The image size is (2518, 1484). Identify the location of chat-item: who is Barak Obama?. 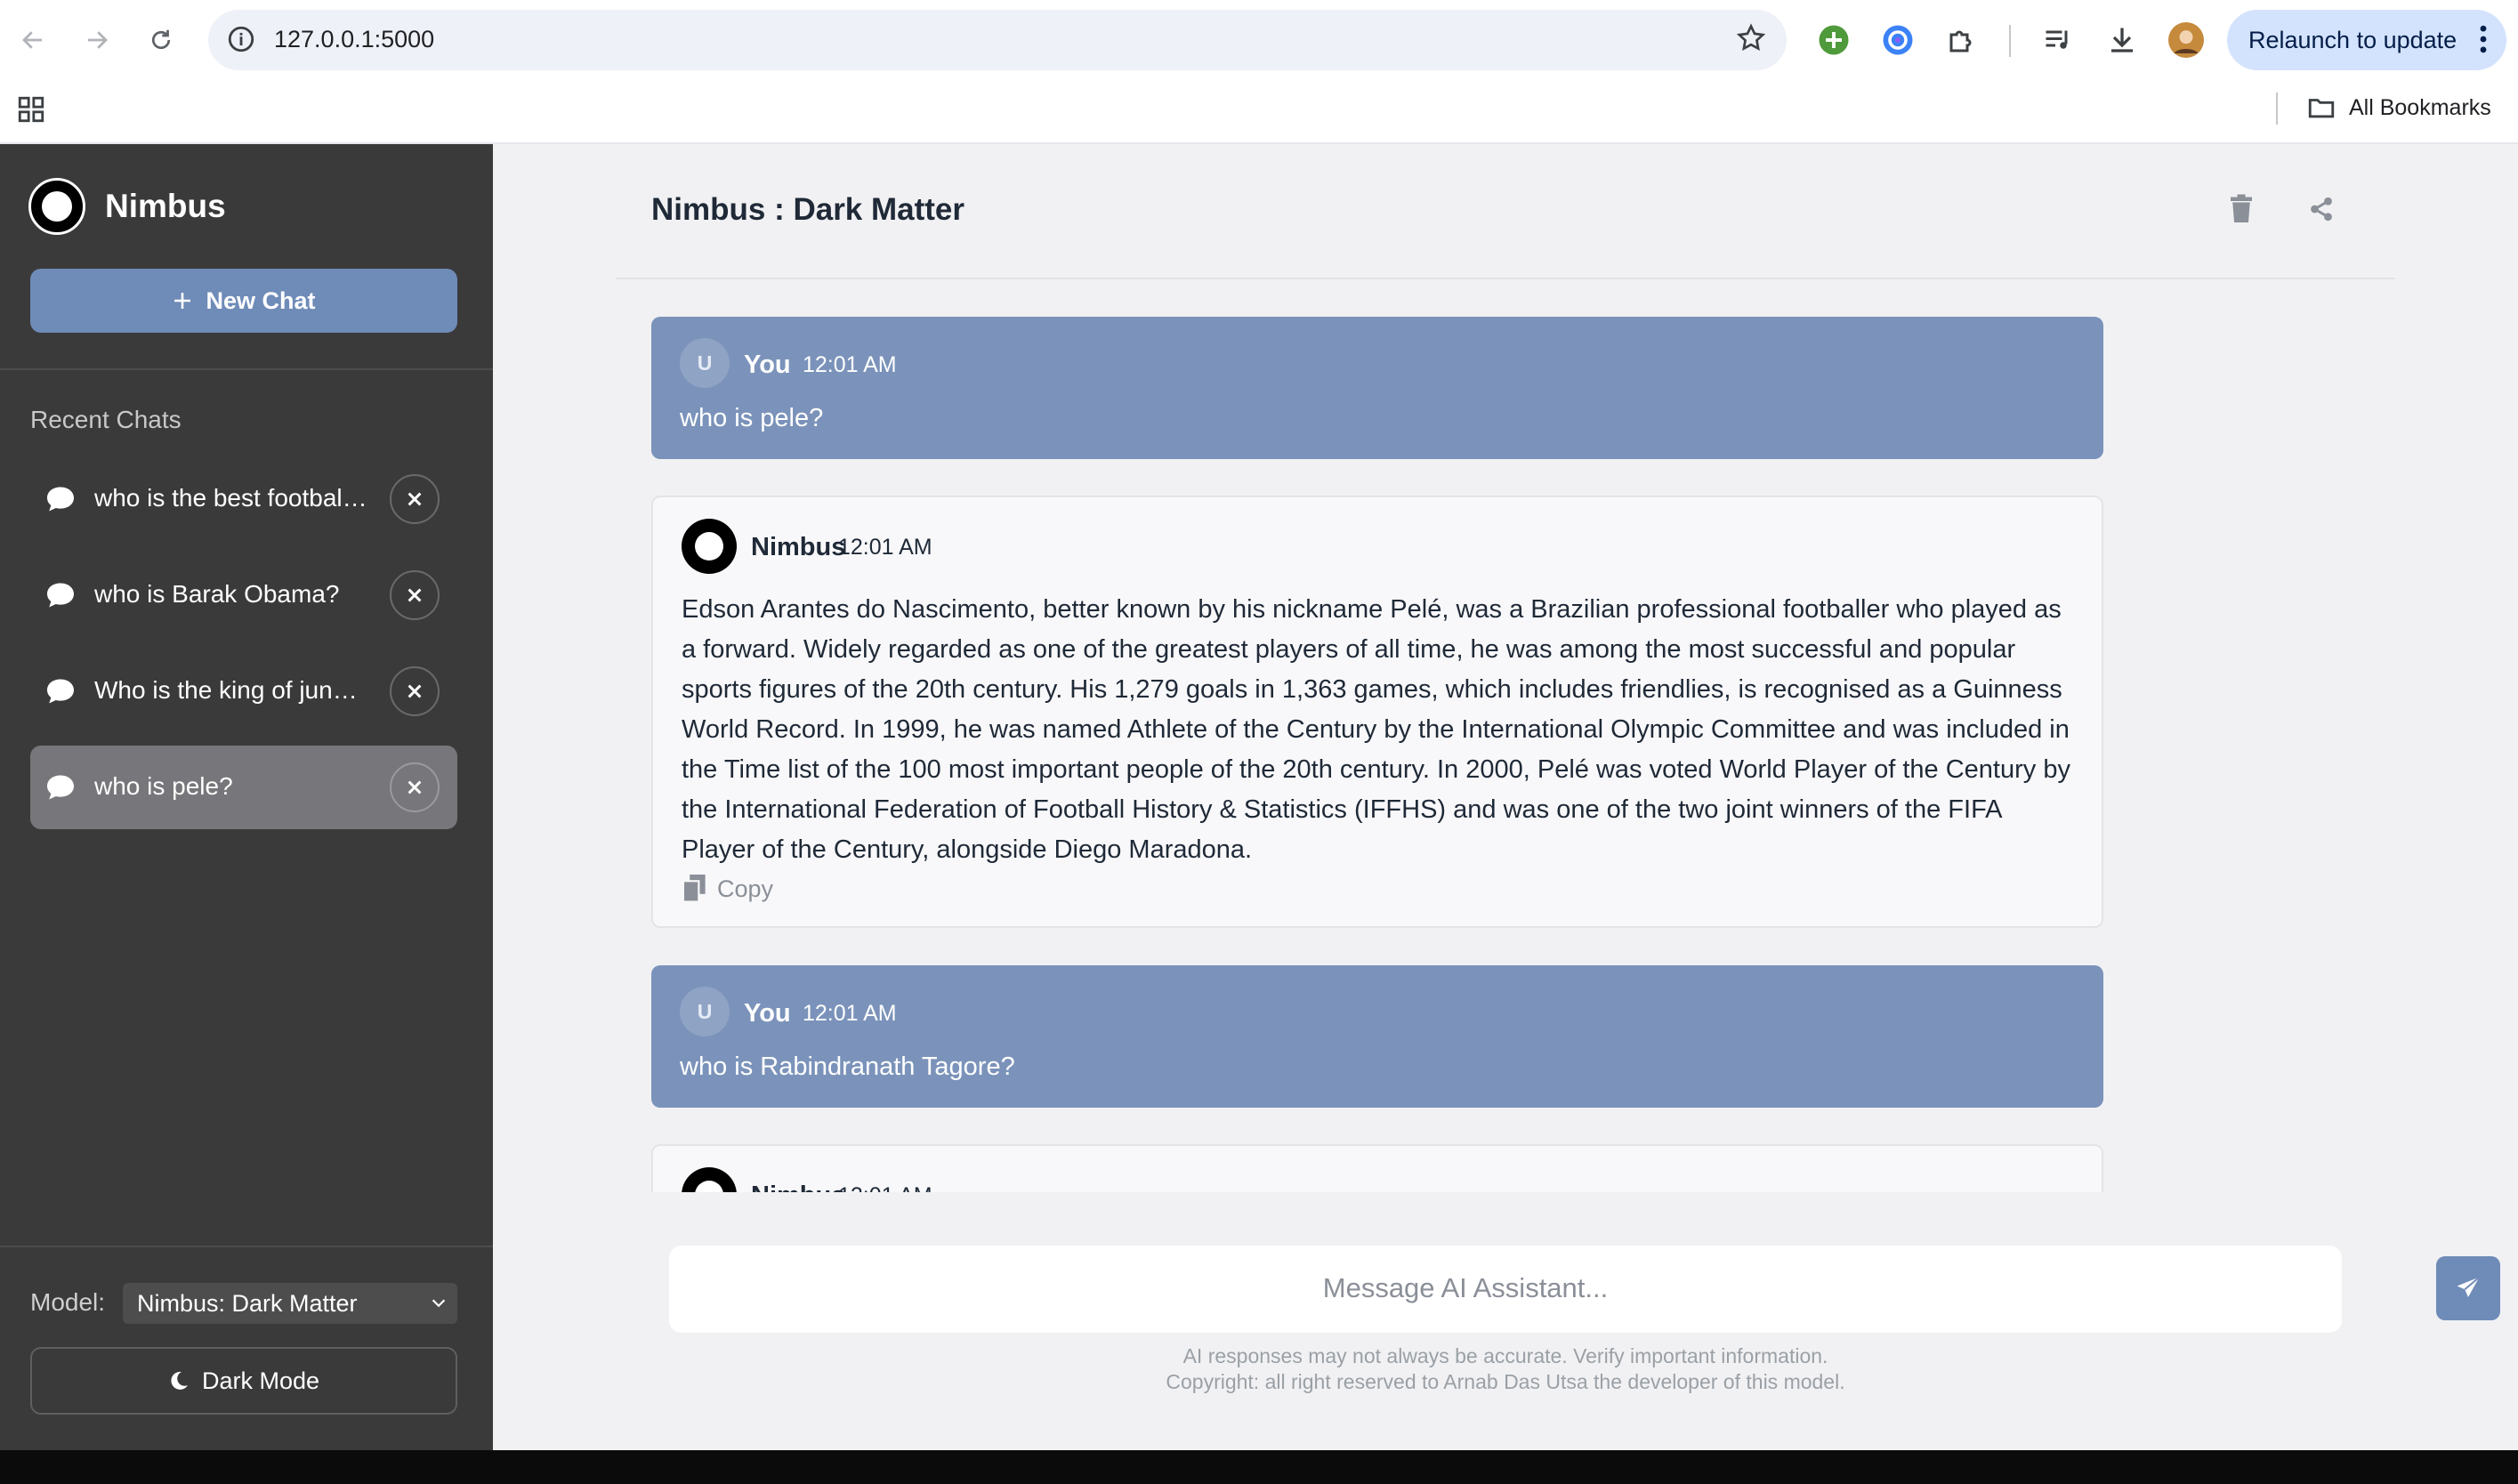
(244, 595).